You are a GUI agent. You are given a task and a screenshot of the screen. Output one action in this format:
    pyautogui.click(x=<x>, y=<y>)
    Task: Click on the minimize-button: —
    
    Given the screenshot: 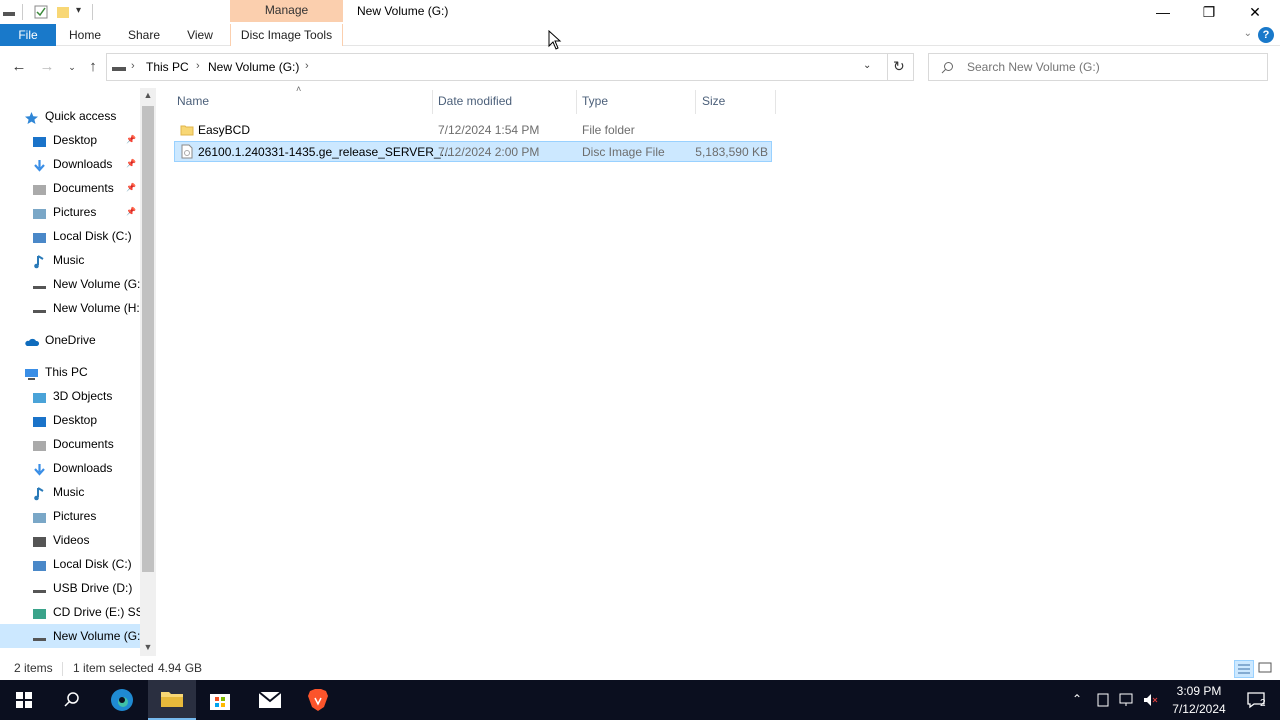 What is the action you would take?
    pyautogui.click(x=1163, y=12)
    